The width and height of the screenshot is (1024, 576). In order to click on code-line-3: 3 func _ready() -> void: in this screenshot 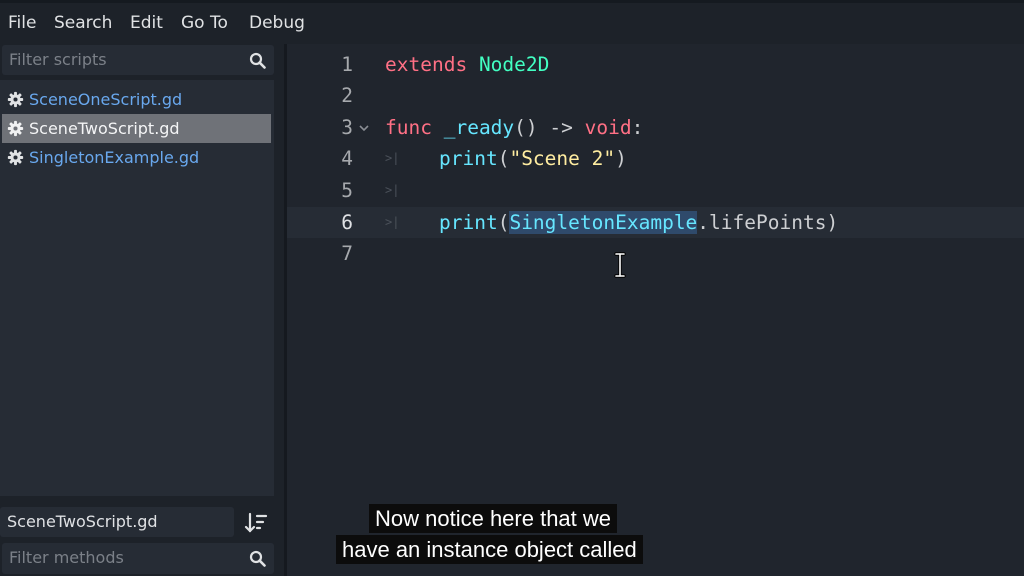, I will do `click(655, 127)`.